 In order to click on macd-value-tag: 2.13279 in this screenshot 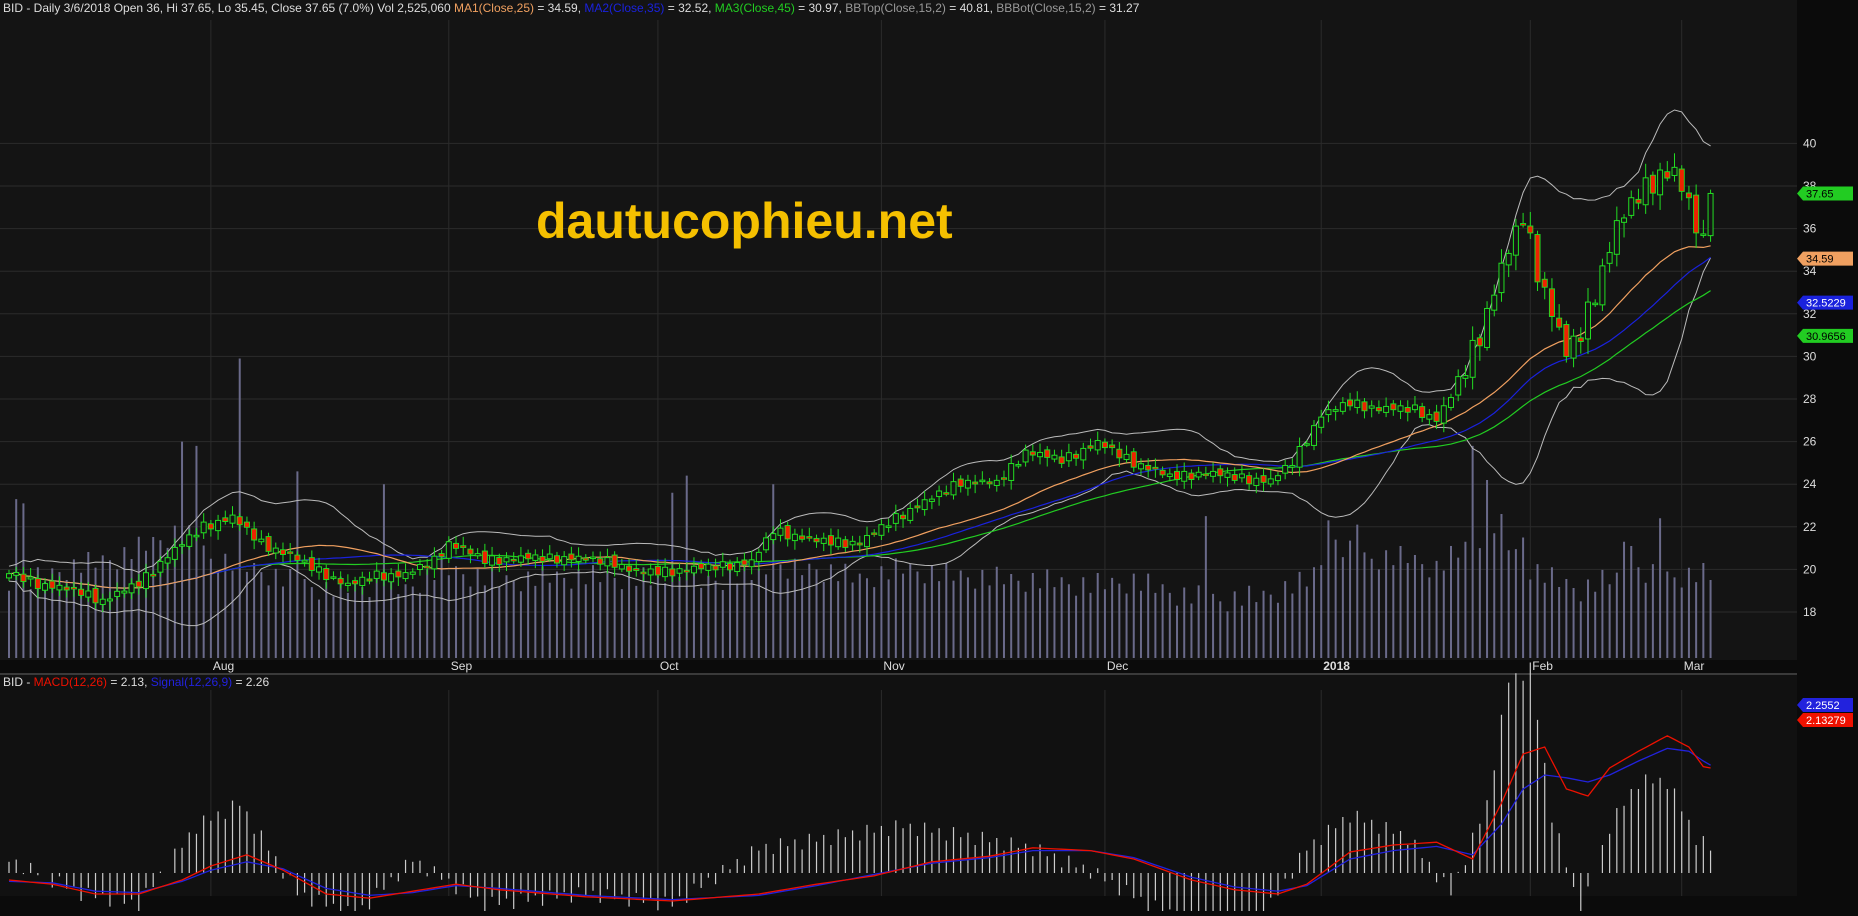, I will do `click(1826, 721)`.